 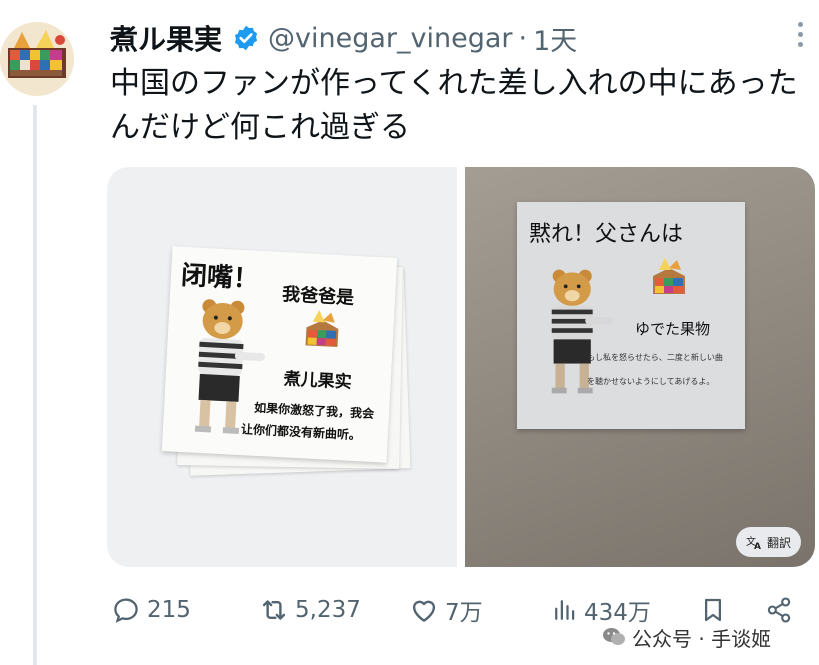 I want to click on avatar-column, so click(x=40, y=332).